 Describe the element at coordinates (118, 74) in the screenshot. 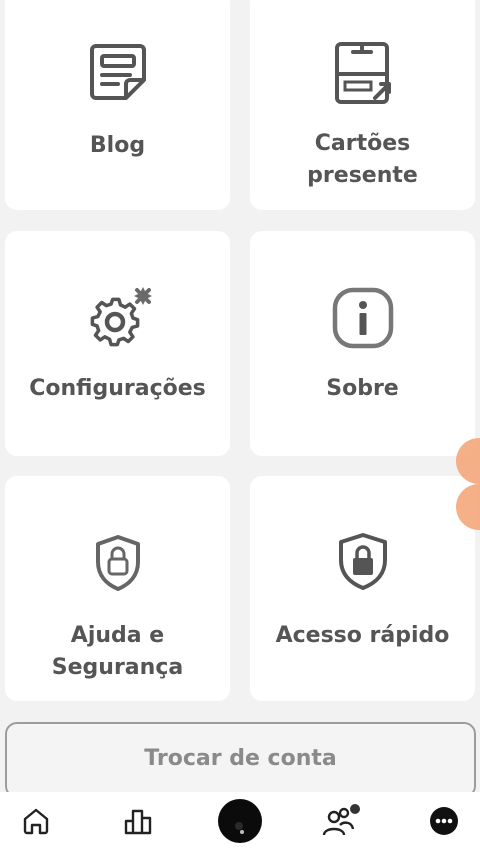

I see `blog-document-icon` at that location.